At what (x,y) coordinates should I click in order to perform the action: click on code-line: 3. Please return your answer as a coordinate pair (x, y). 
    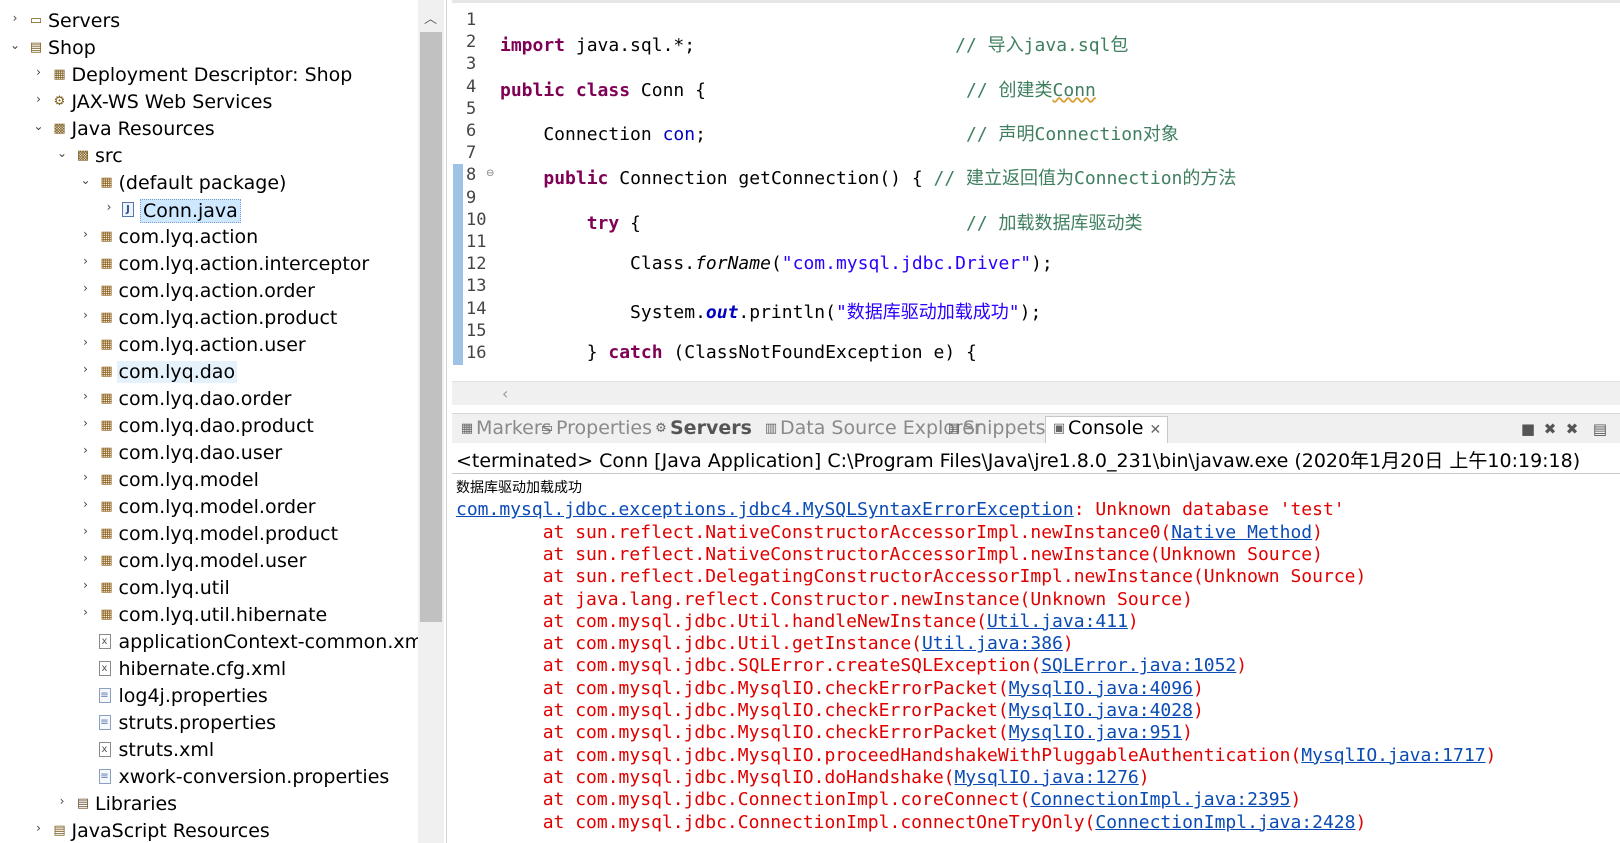
    Looking at the image, I should click on (1036, 64).